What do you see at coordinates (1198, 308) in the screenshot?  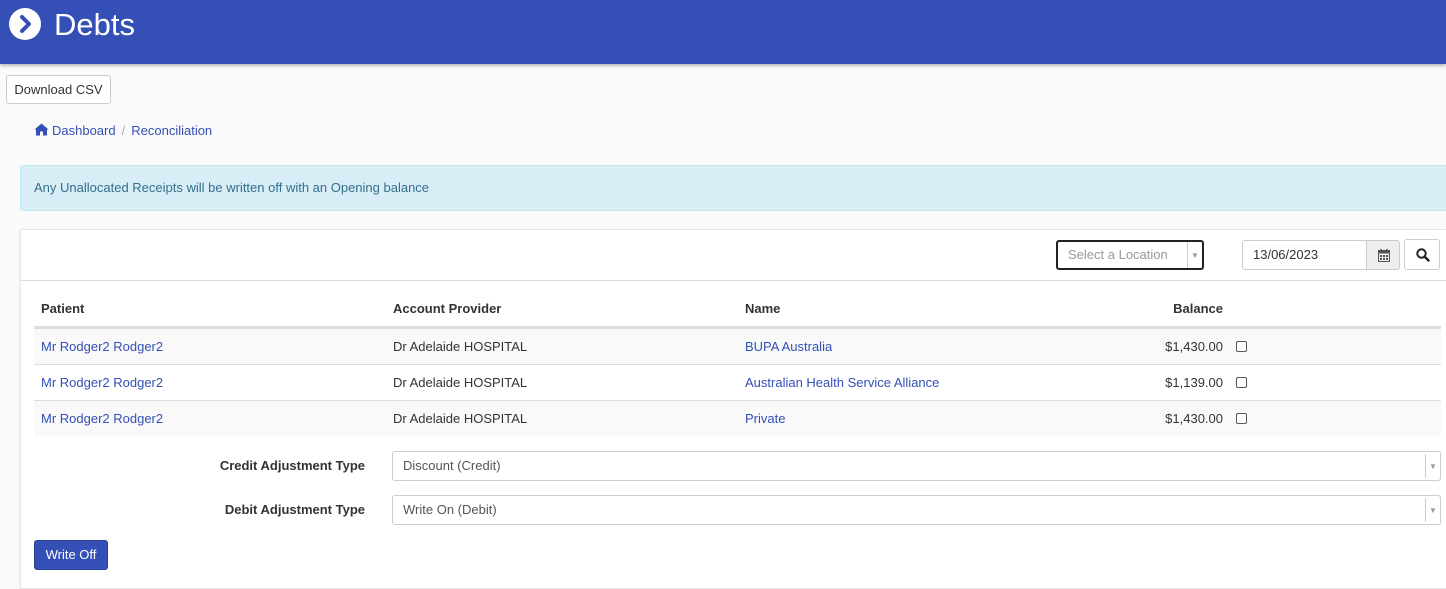 I see `header-balance: Balance` at bounding box center [1198, 308].